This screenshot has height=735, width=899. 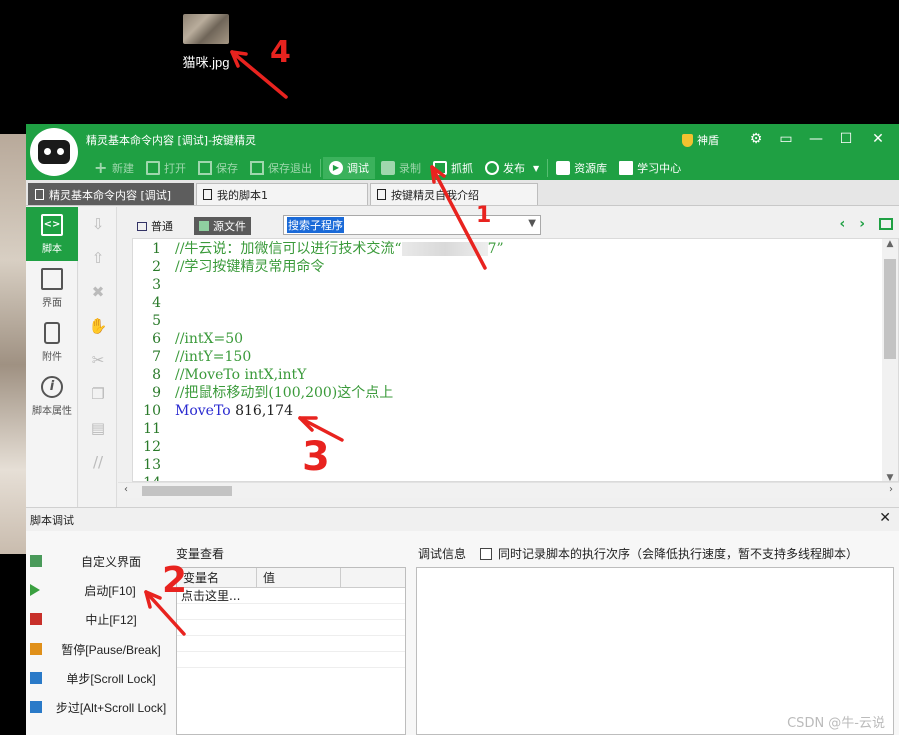 I want to click on annotation-label-1: 1, so click(x=483, y=215).